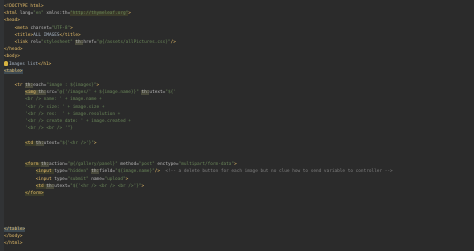  I want to click on code-line: </html>, so click(237, 243).